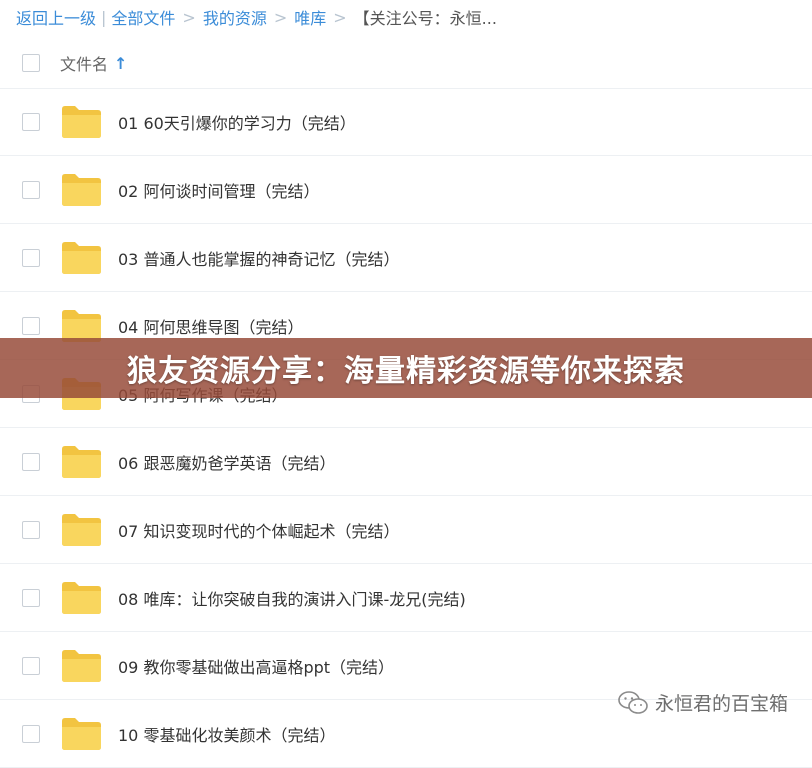 Image resolution: width=812 pixels, height=768 pixels. Describe the element at coordinates (218, 190) in the screenshot. I see `file-name: 02 阿何谈时间管理（完结）` at that location.